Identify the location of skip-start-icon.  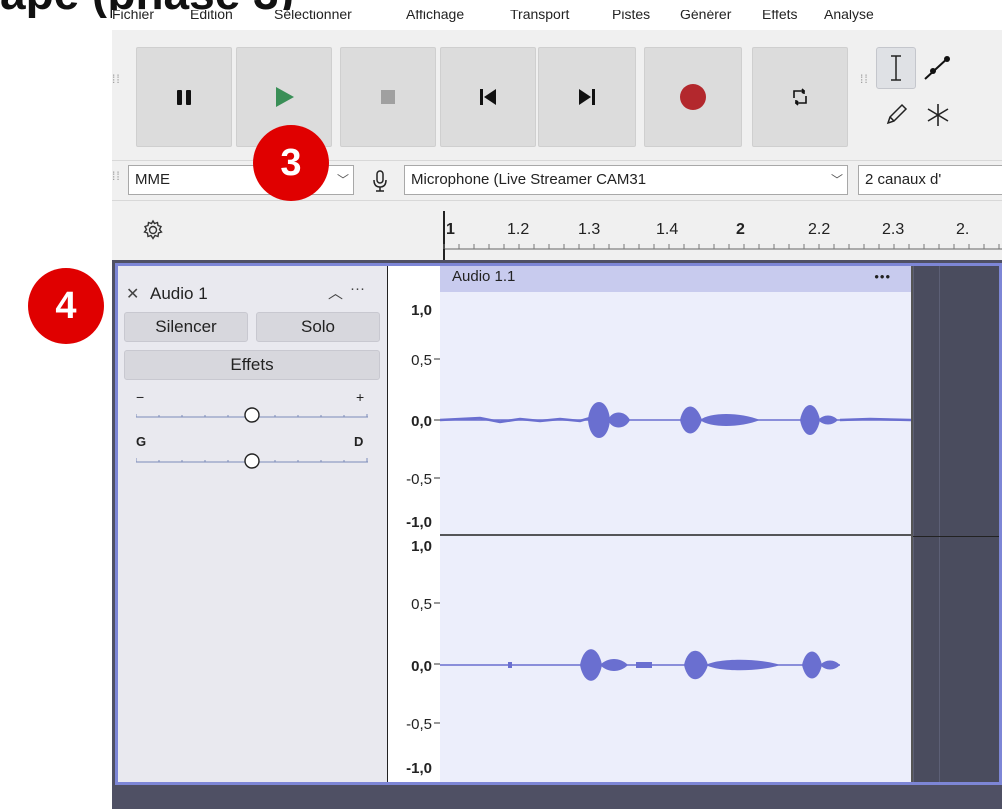
(488, 97).